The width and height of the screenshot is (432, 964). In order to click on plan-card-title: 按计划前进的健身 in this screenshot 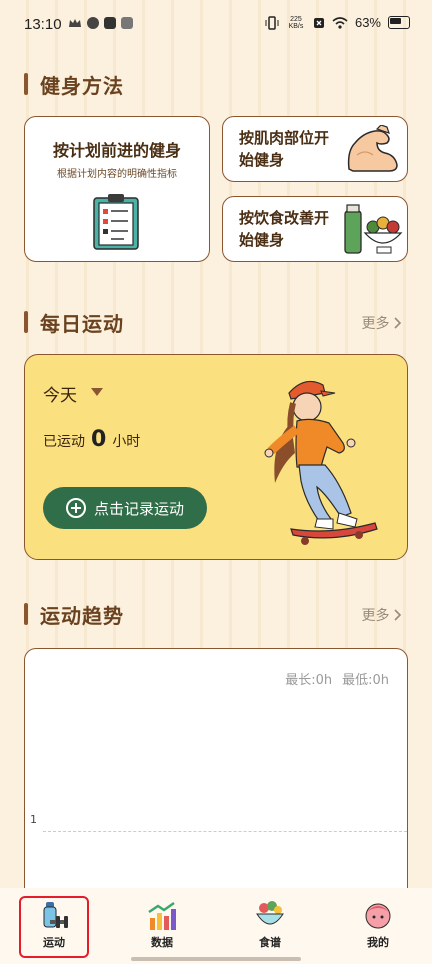, I will do `click(116, 150)`.